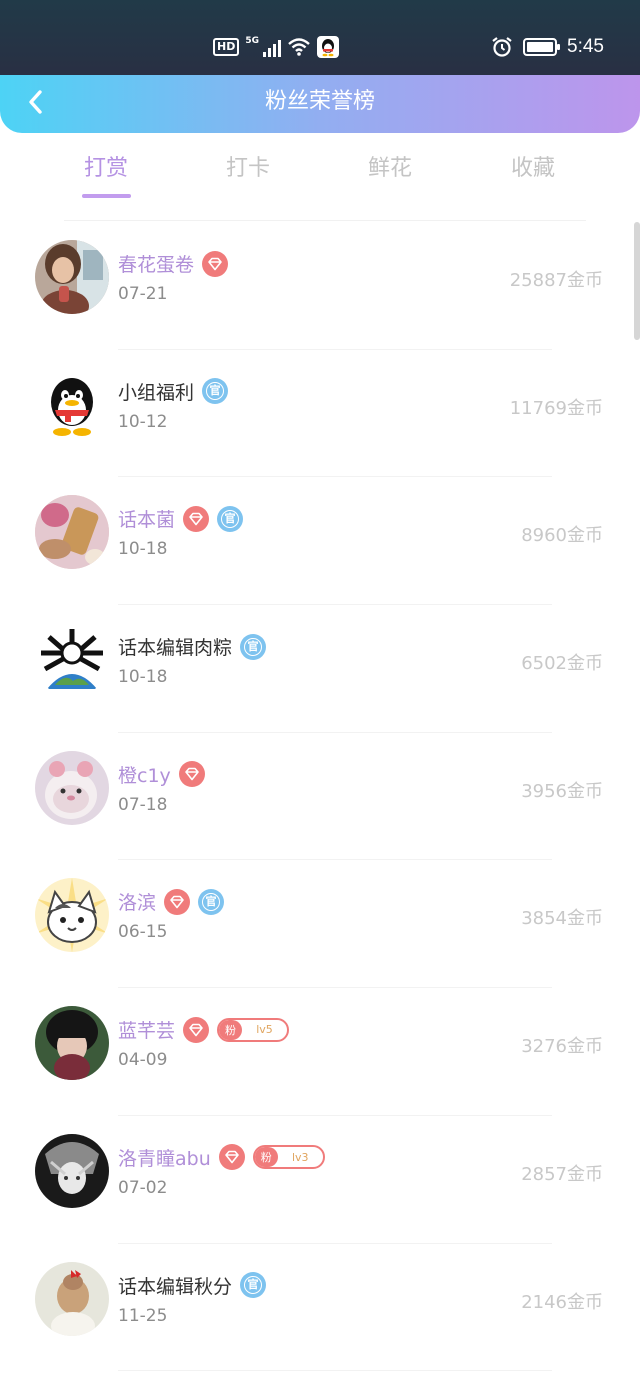  Describe the element at coordinates (320, 1308) in the screenshot. I see `list-item: 话本编辑秋分 官 11-25 2146金币` at that location.